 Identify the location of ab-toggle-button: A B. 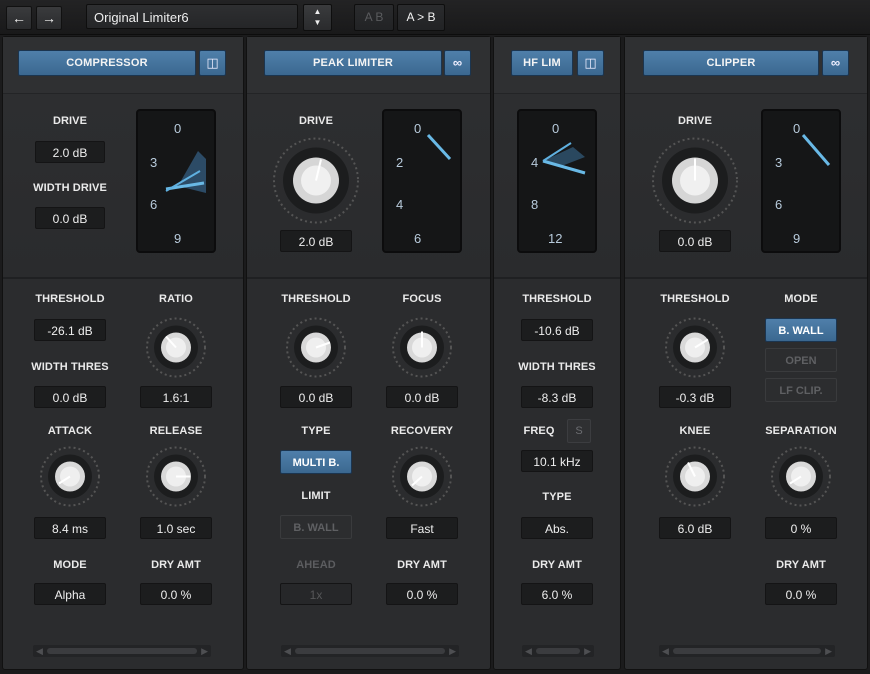
(374, 17).